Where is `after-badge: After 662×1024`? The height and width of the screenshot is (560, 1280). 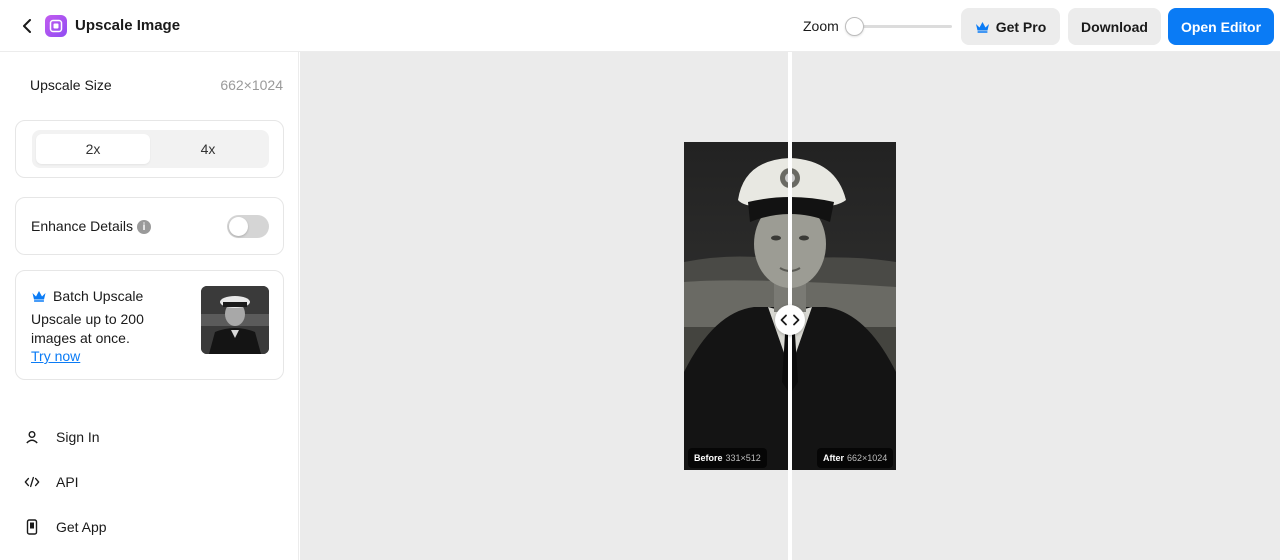
after-badge: After 662×1024 is located at coordinates (855, 458).